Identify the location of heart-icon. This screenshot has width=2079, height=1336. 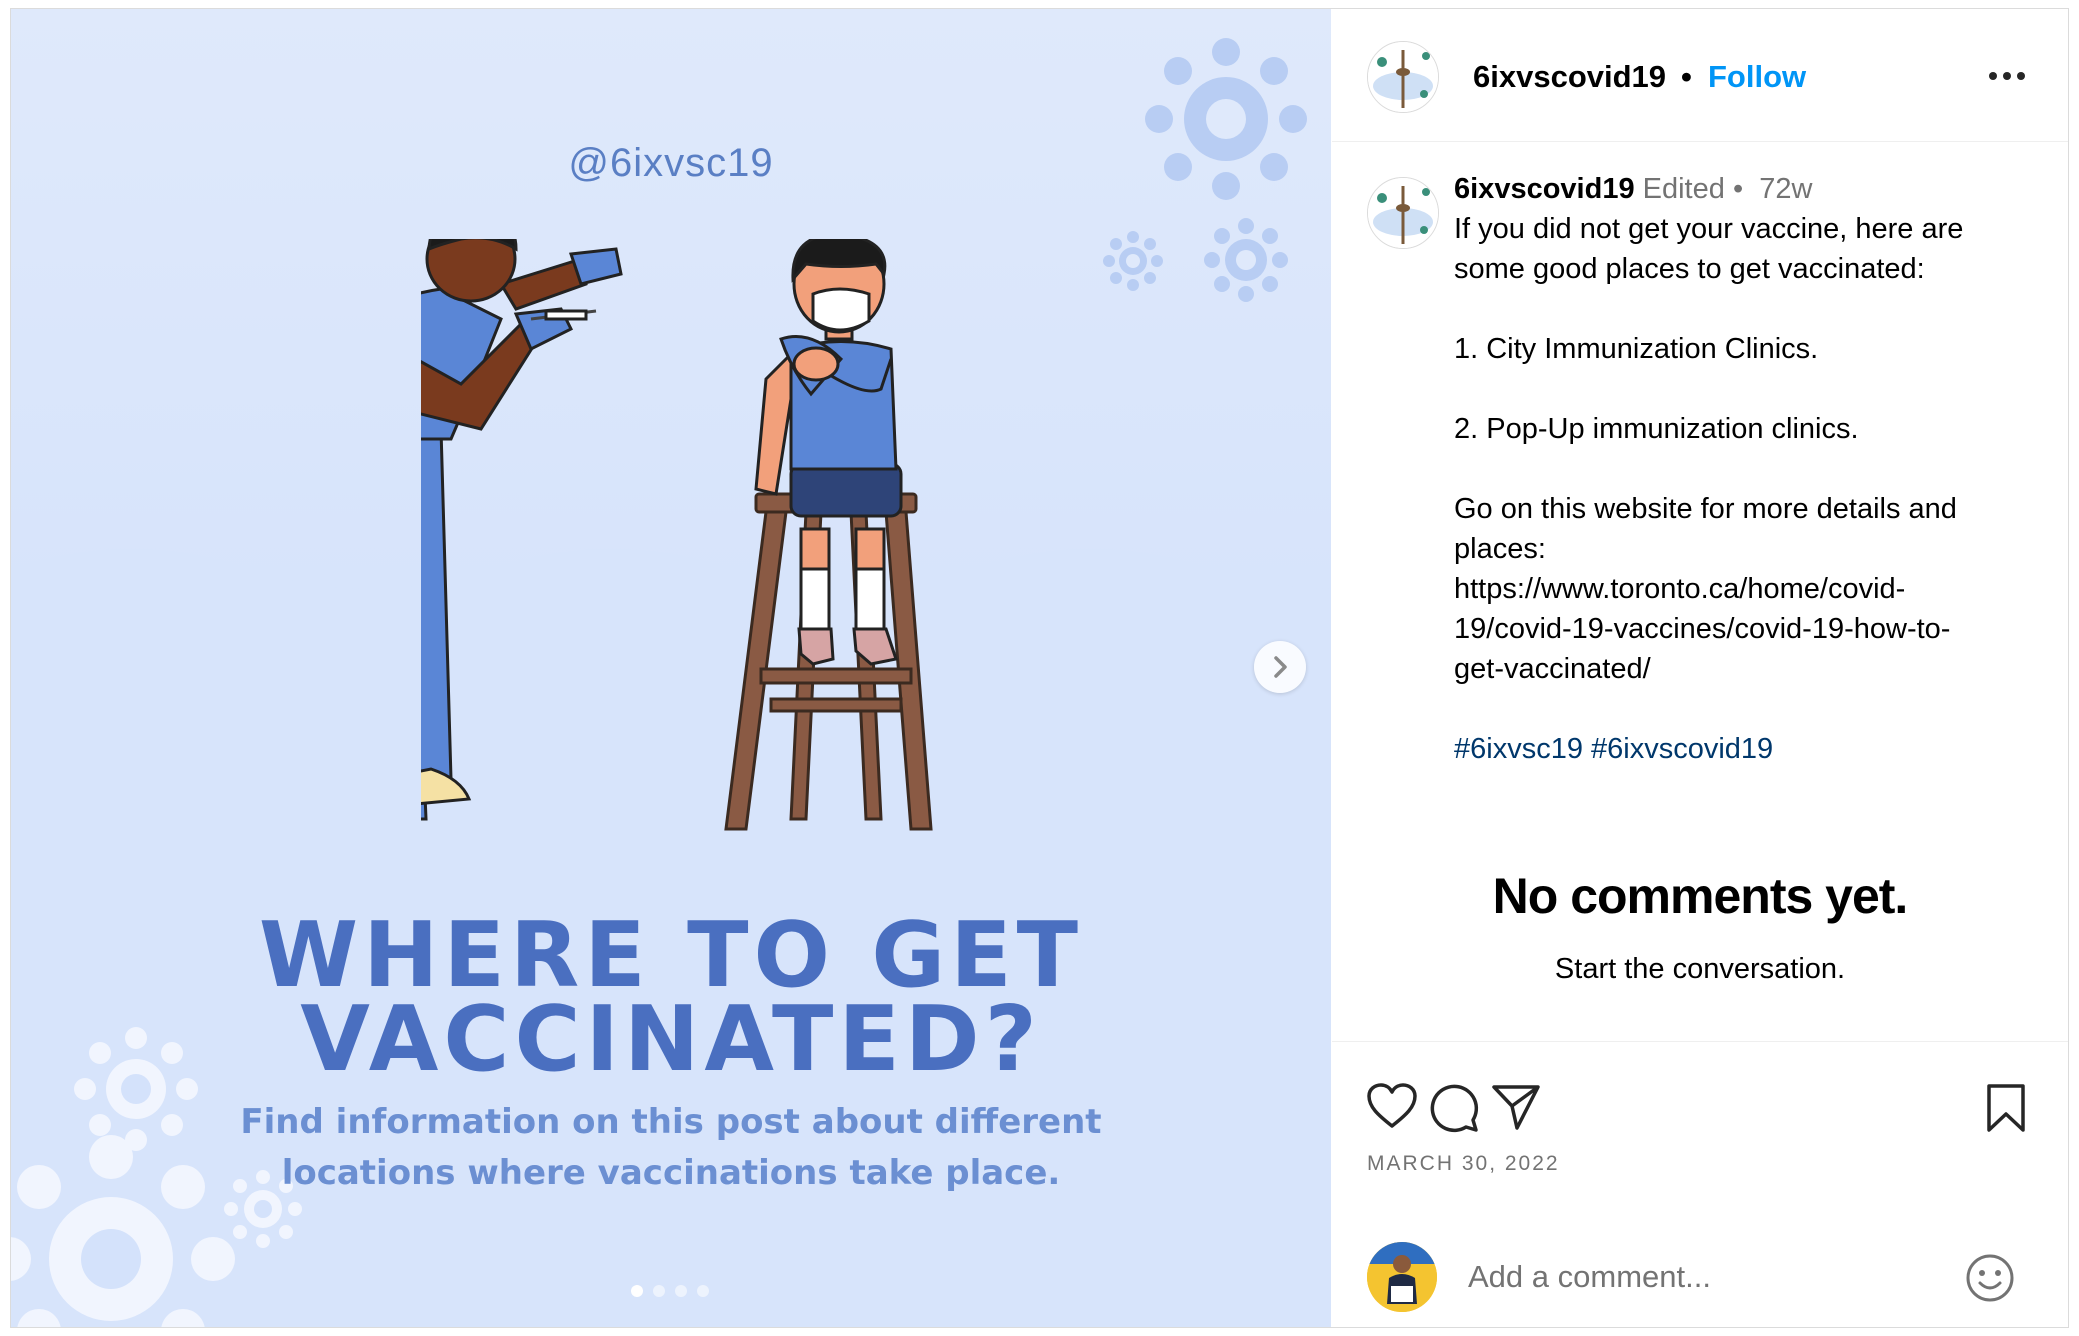
(1392, 1106).